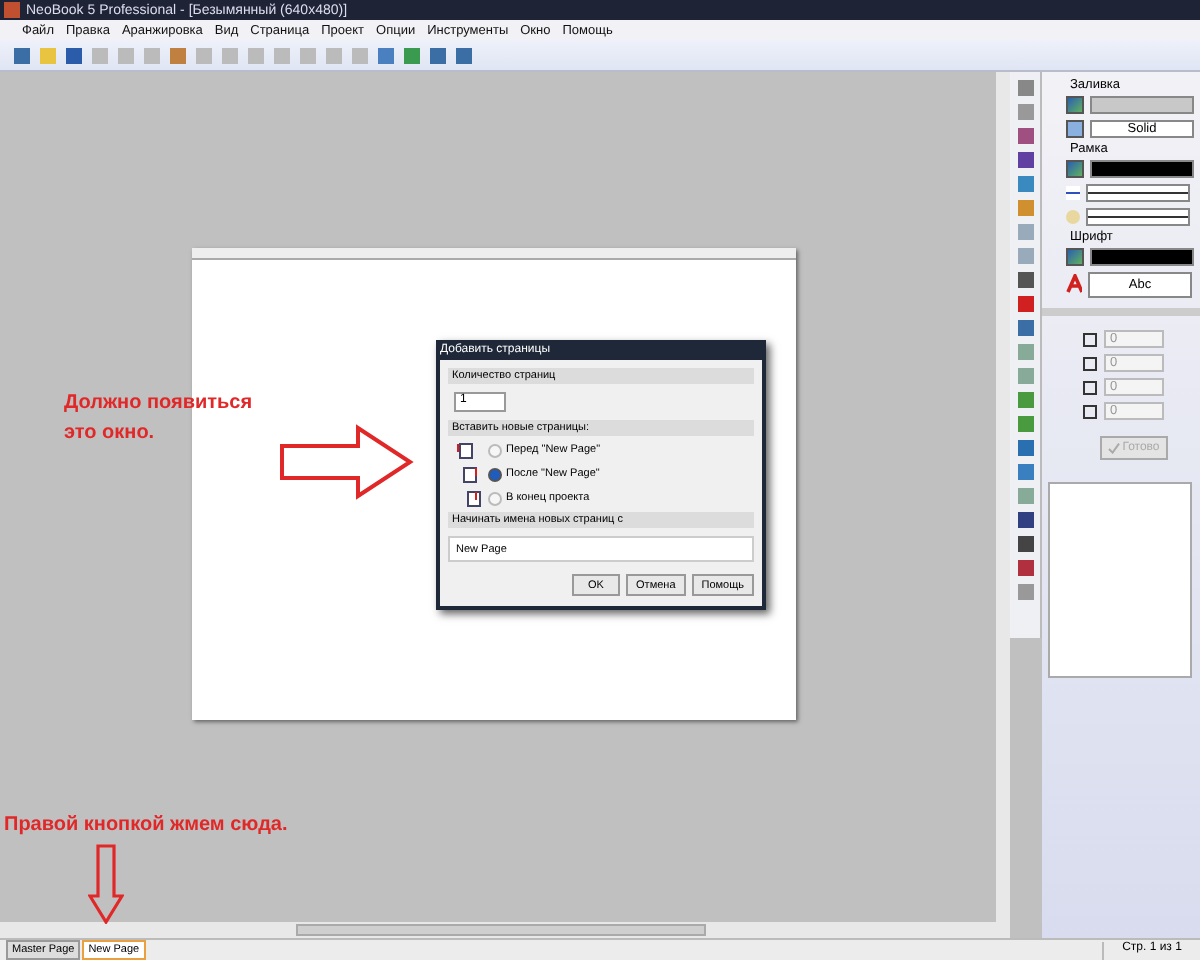  Describe the element at coordinates (1142, 169) in the screenshot. I see `border-color-dropdown` at that location.